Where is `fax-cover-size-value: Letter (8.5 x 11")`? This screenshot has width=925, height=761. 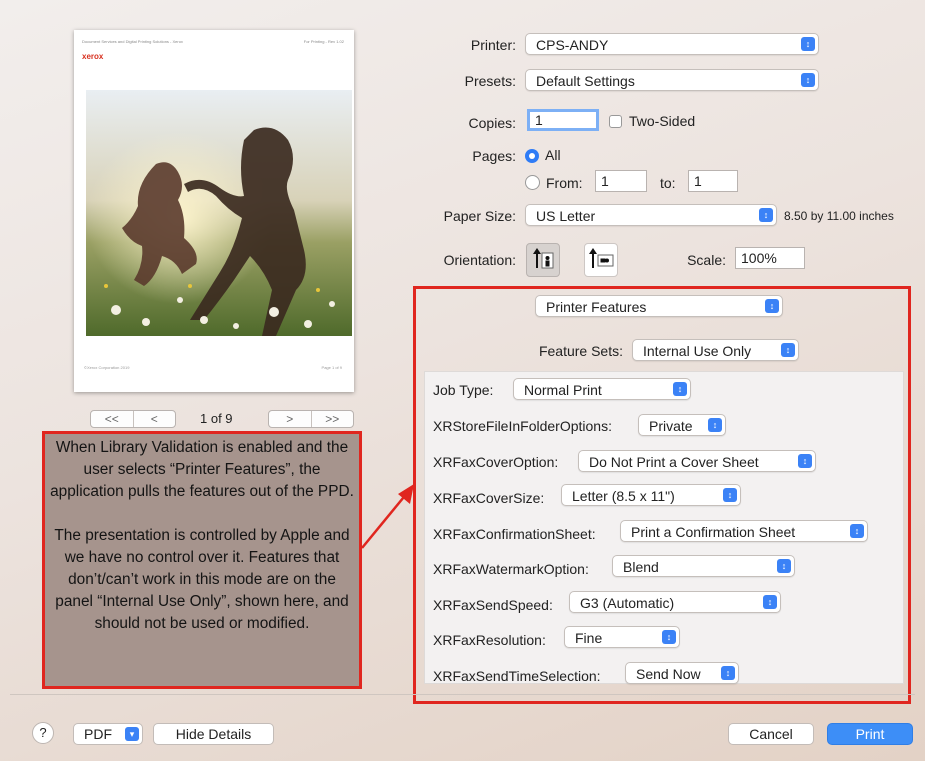 fax-cover-size-value: Letter (8.5 x 11") is located at coordinates (623, 496).